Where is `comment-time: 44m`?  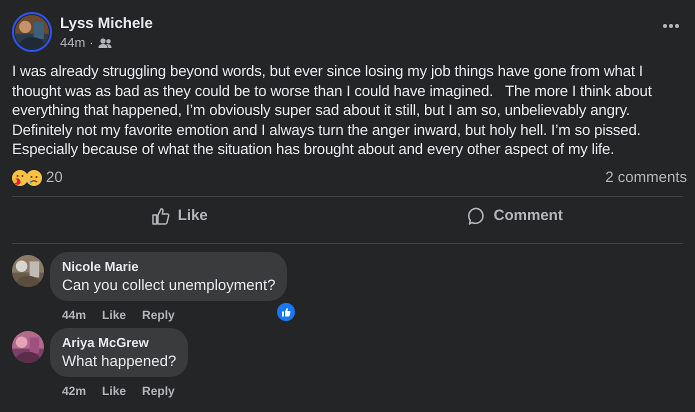 comment-time: 44m is located at coordinates (74, 315).